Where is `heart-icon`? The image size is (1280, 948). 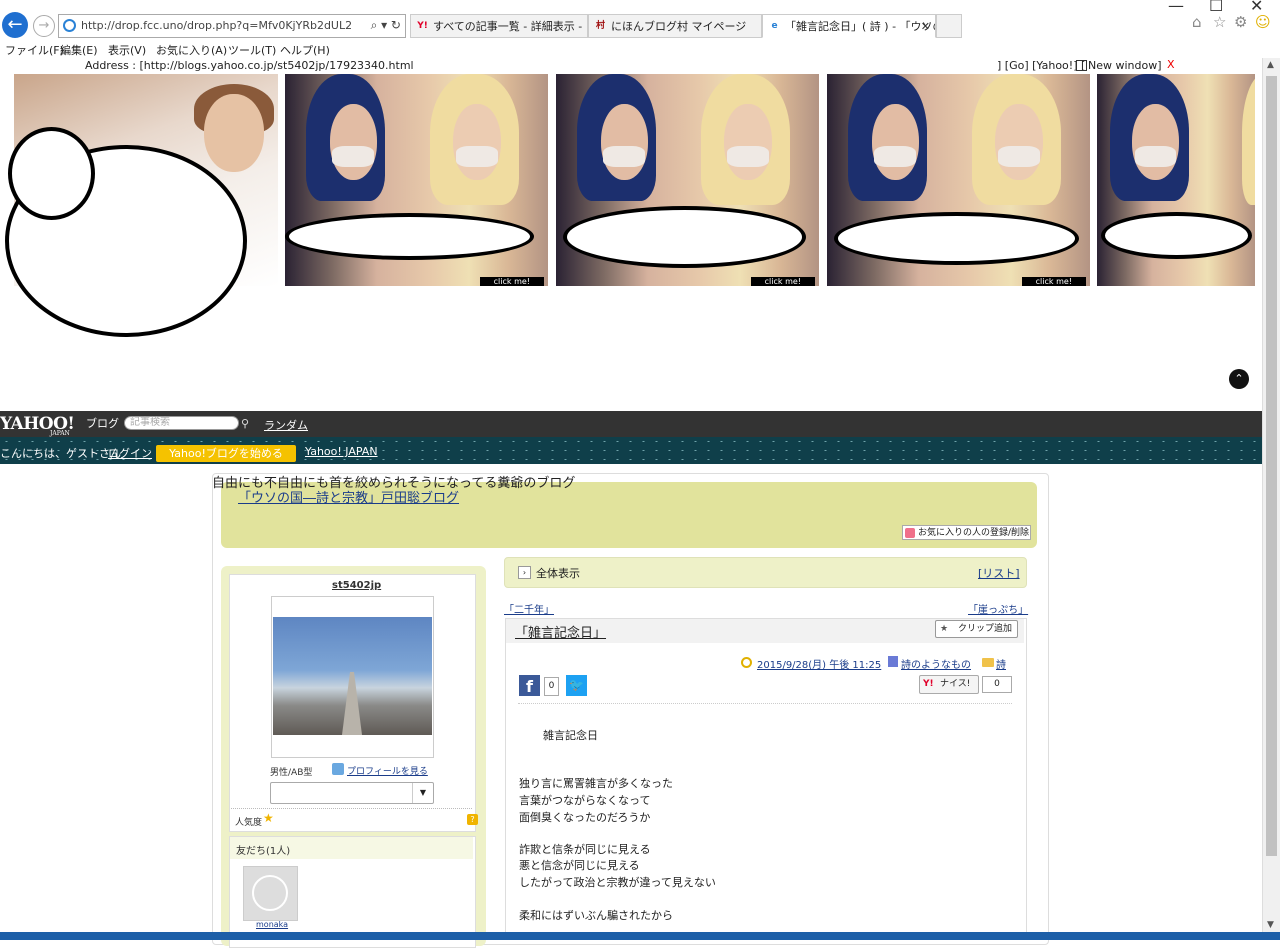
heart-icon is located at coordinates (910, 533).